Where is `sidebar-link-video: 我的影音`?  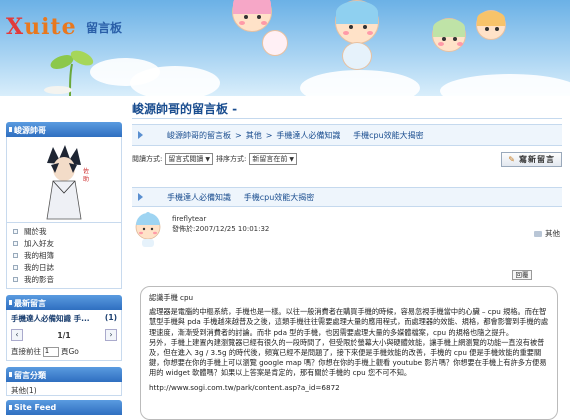 sidebar-link-video: 我的影音 is located at coordinates (67, 279).